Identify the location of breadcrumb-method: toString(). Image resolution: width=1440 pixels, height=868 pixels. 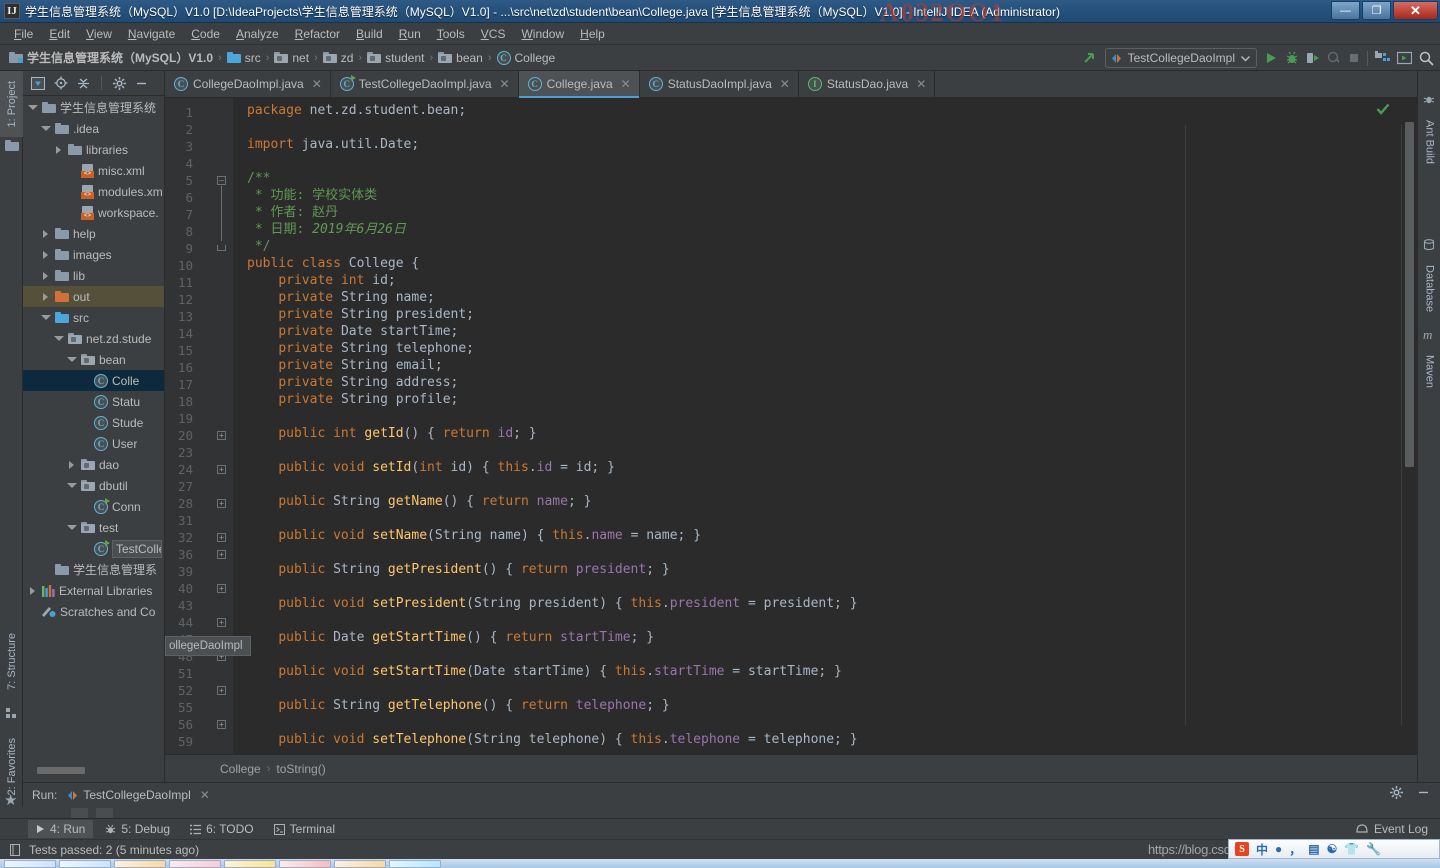
(300, 769).